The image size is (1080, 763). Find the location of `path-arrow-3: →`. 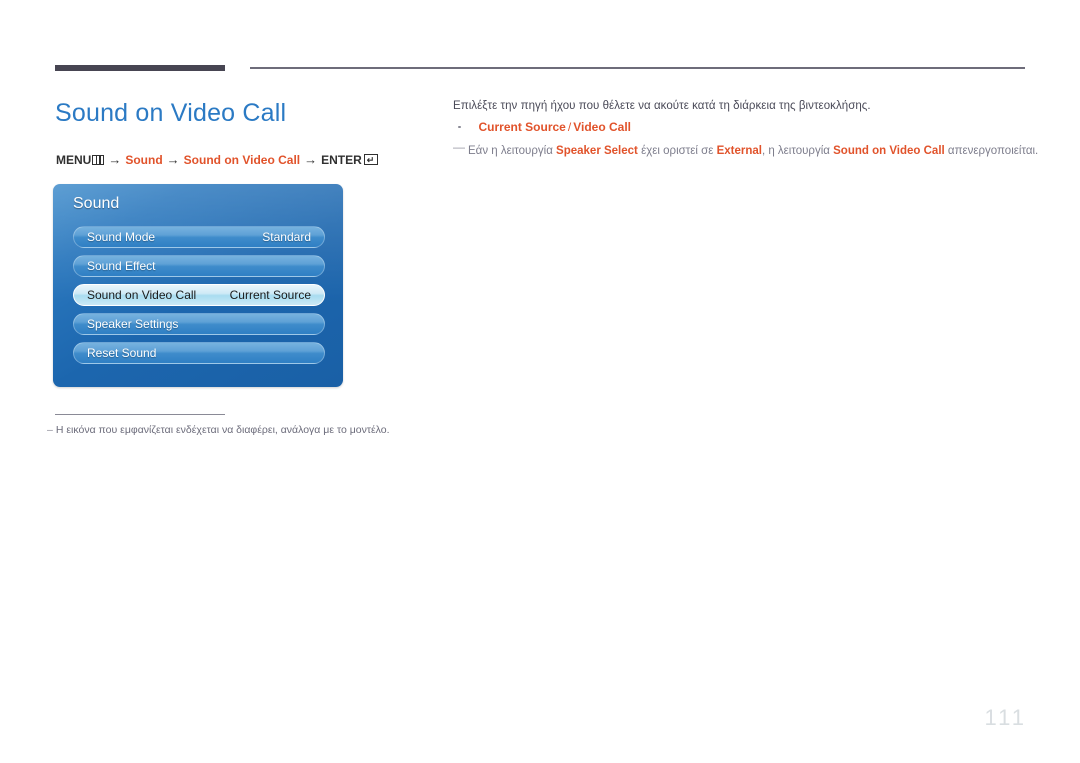

path-arrow-3: → is located at coordinates (311, 159).